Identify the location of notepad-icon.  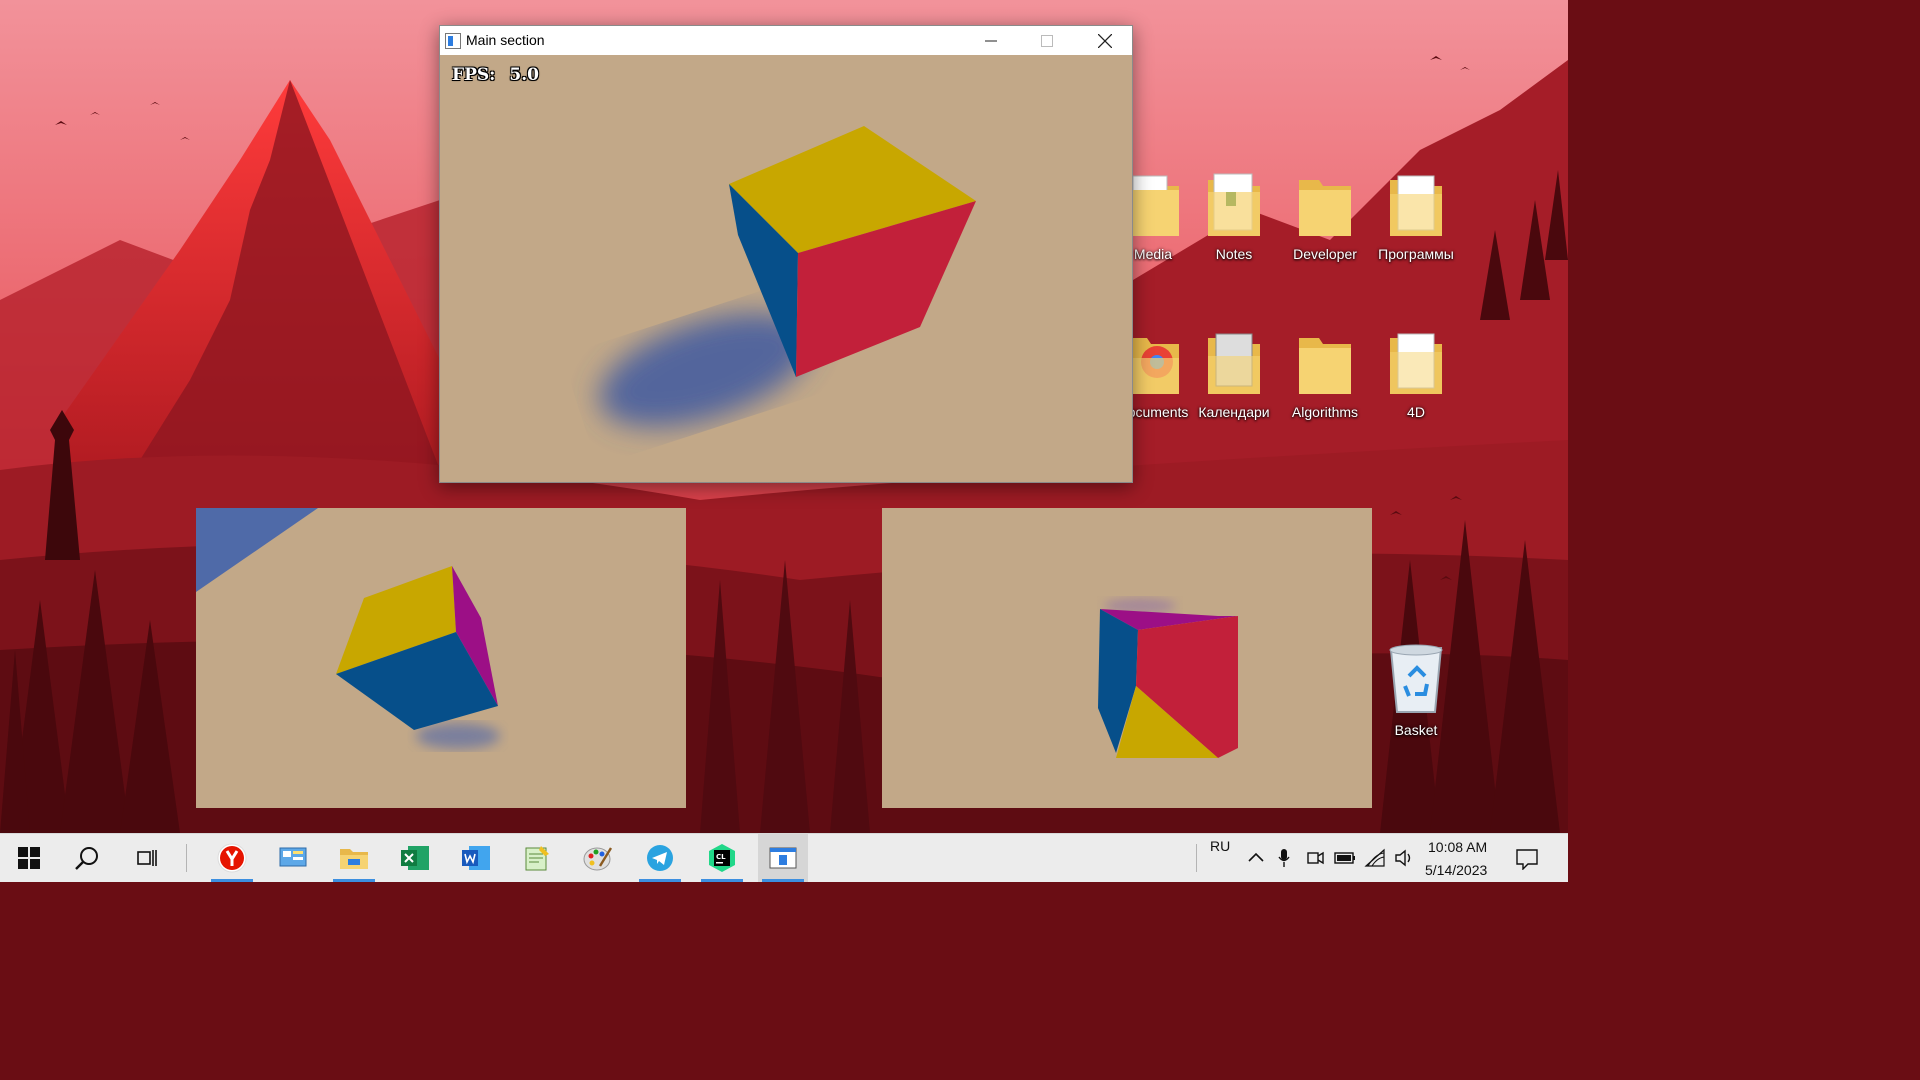
(537, 858).